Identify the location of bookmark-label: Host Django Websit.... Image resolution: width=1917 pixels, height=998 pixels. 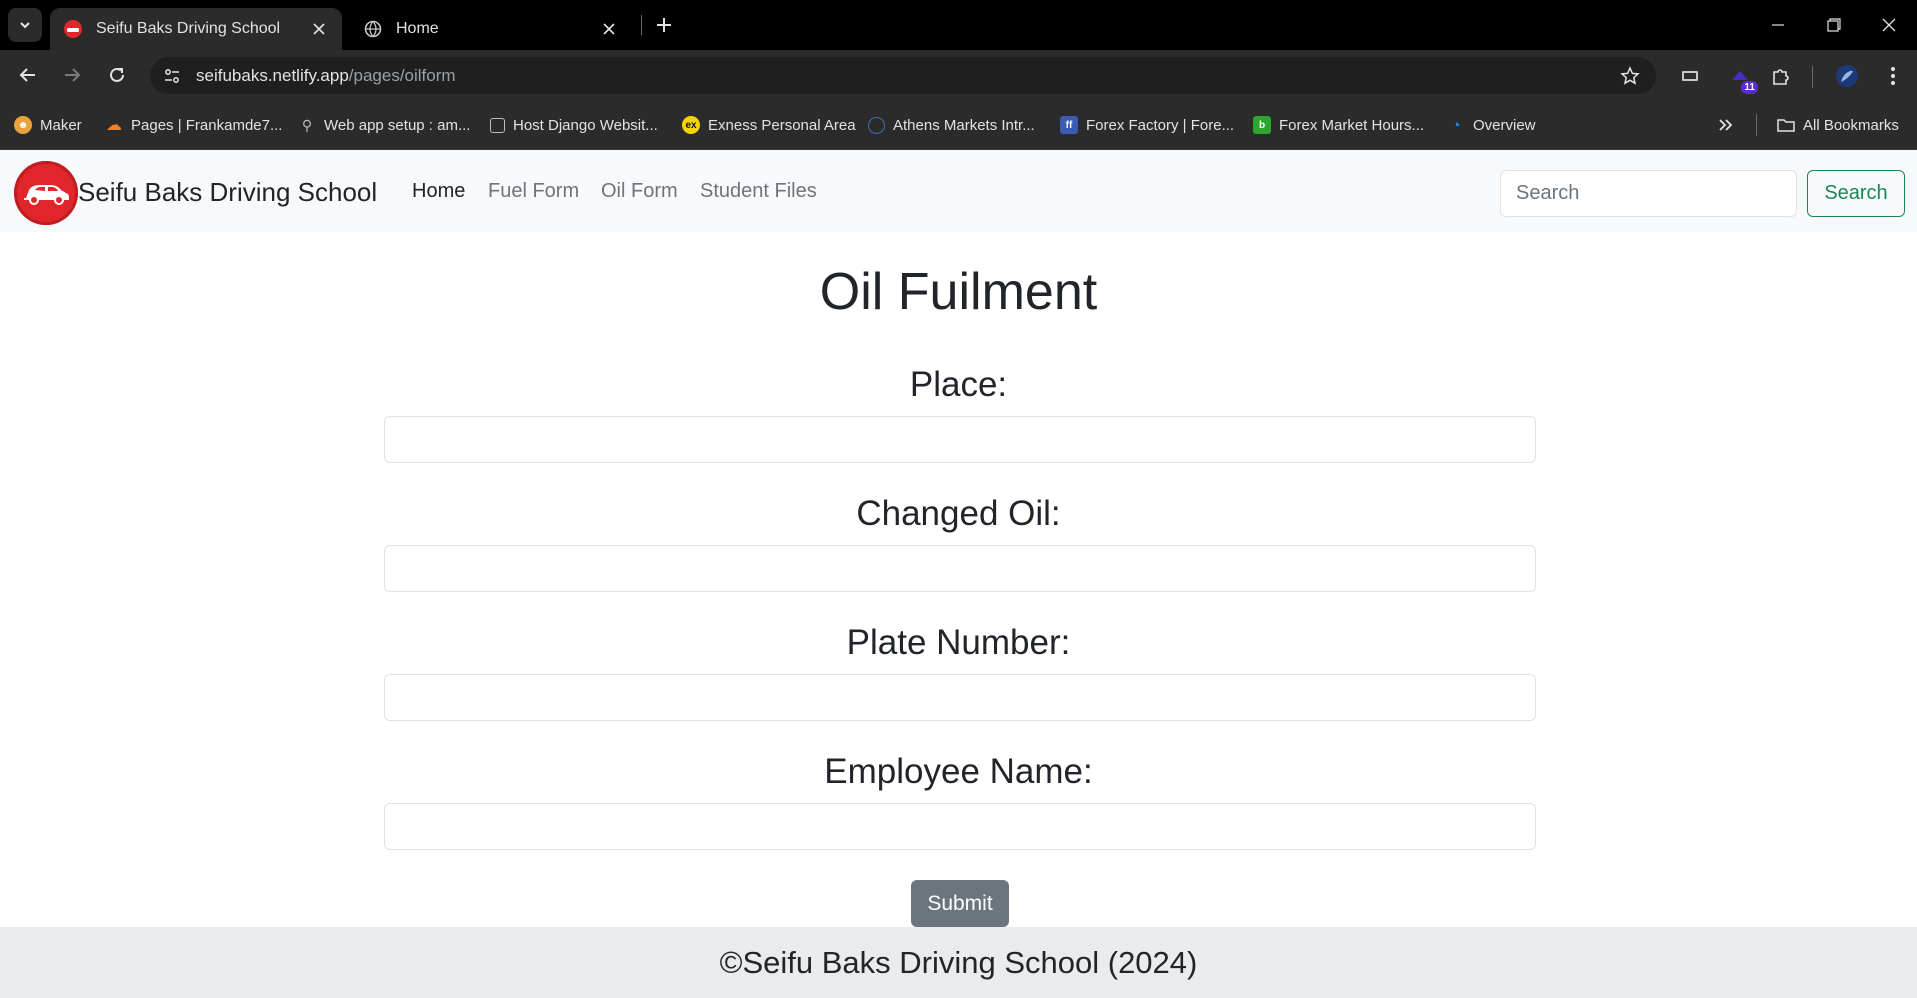
(585, 125).